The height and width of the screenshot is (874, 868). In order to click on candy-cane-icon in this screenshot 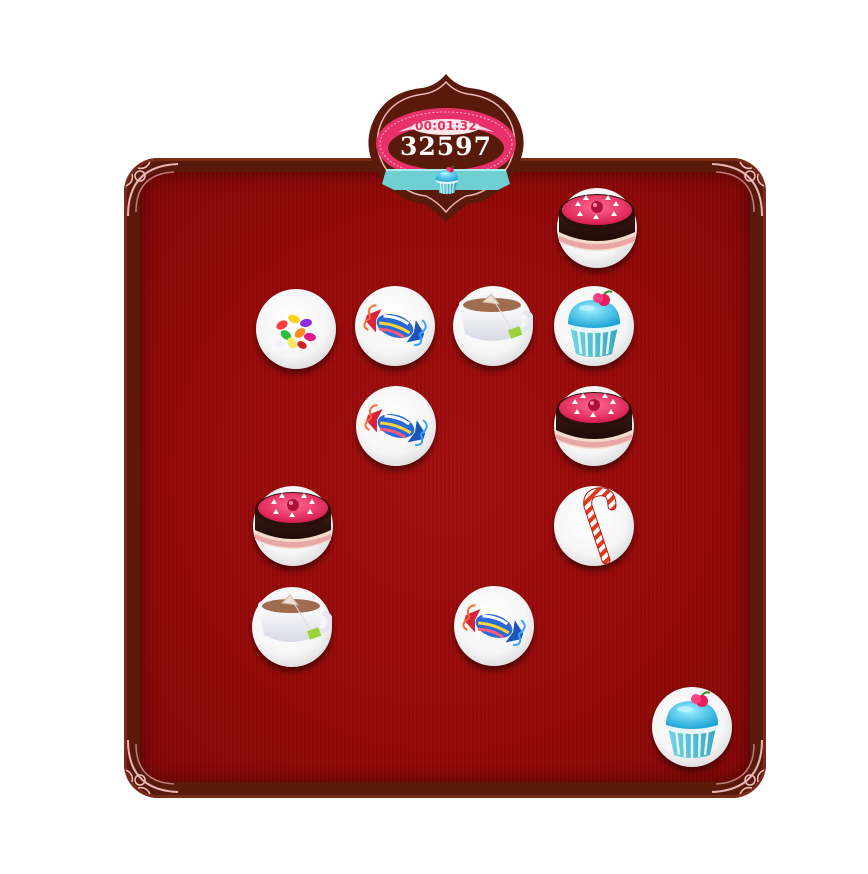, I will do `click(594, 526)`.